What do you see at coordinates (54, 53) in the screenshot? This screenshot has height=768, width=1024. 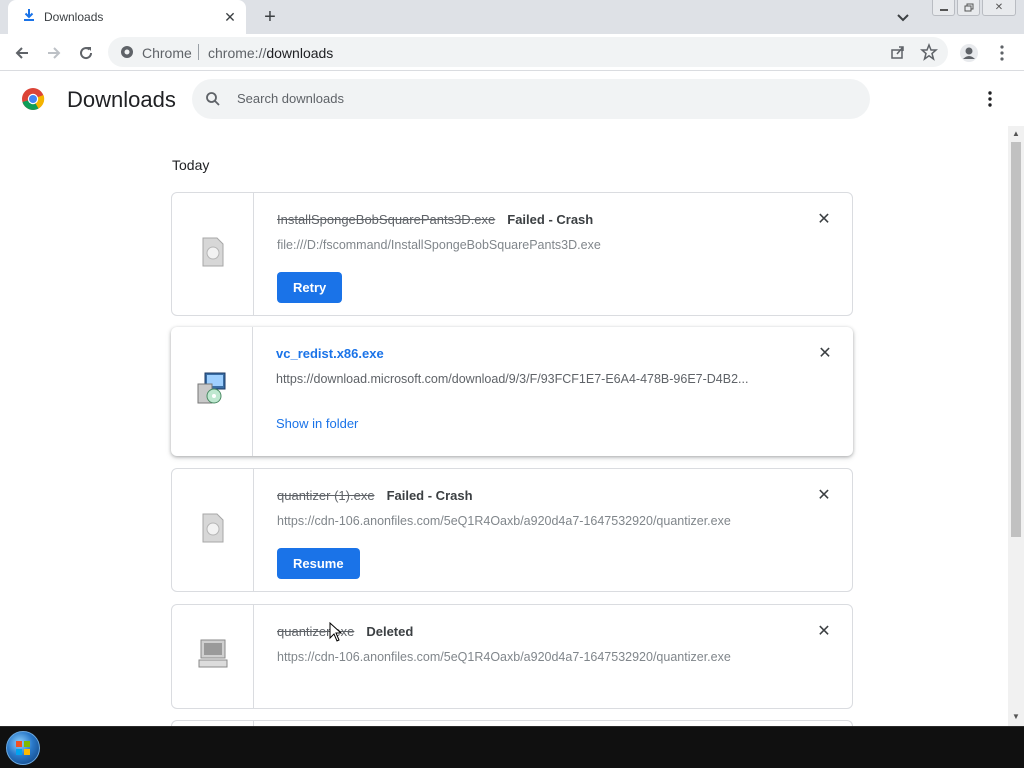 I see `forward-arrow-icon` at bounding box center [54, 53].